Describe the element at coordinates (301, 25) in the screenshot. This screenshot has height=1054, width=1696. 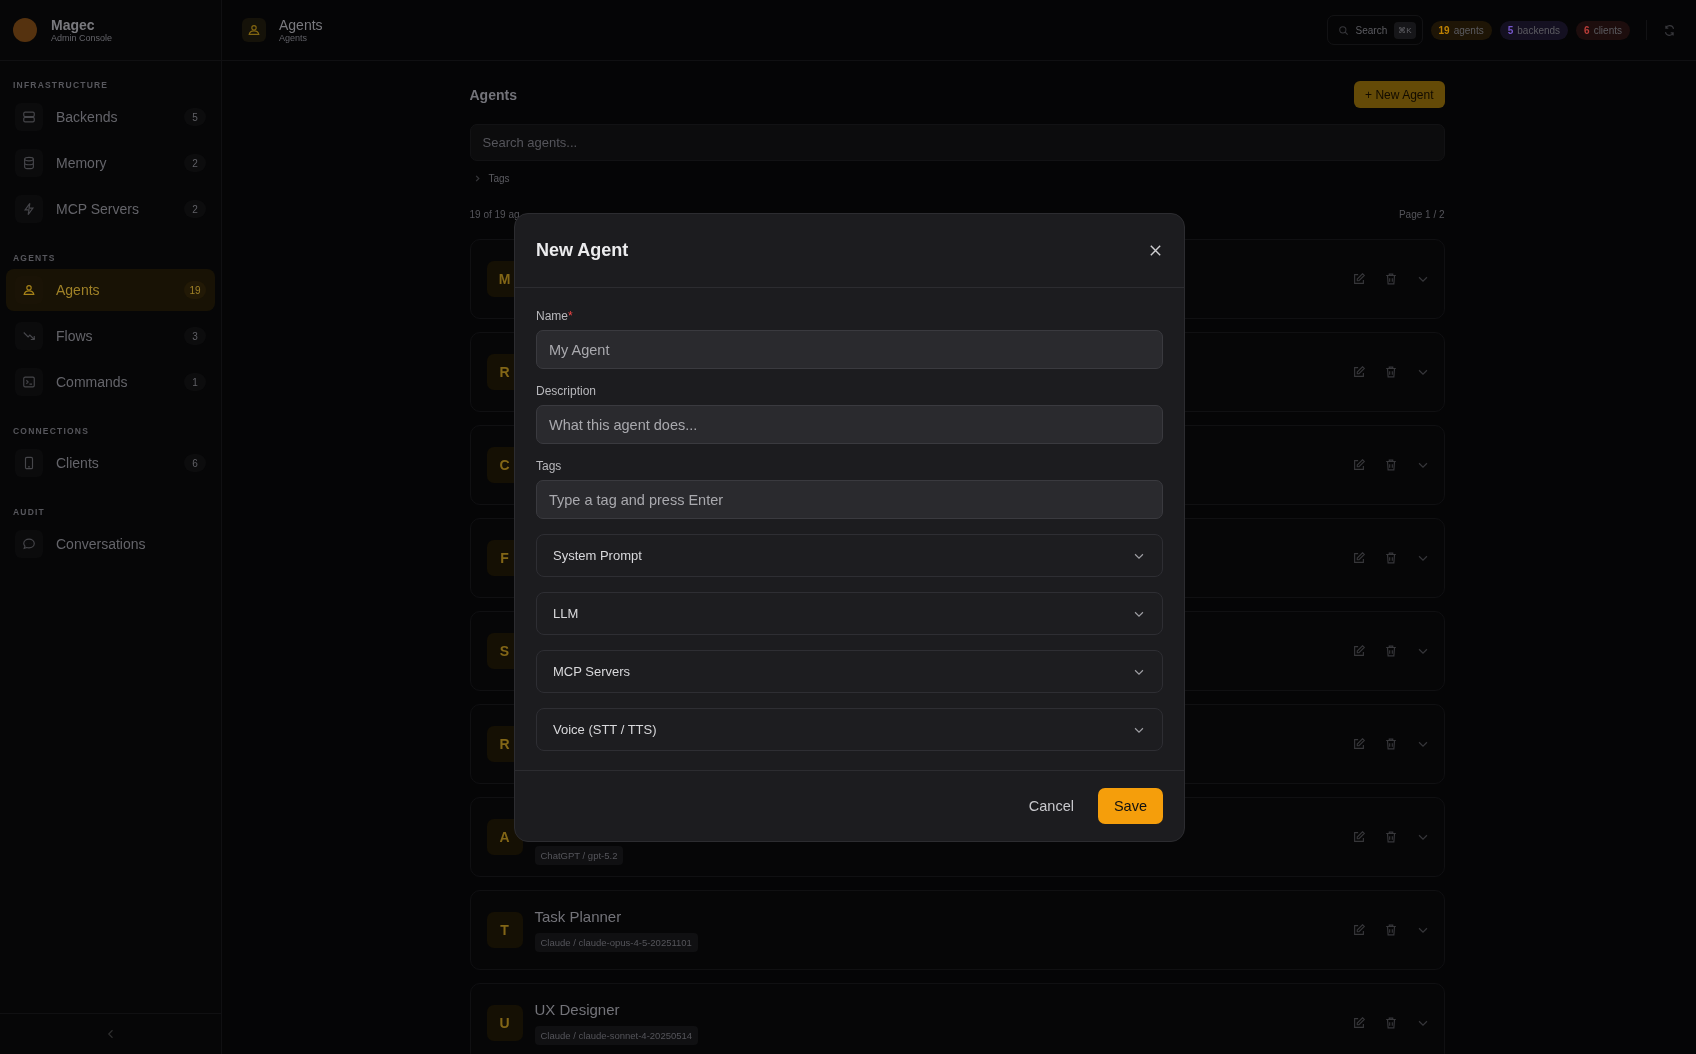
I see `page-title: Agents` at that location.